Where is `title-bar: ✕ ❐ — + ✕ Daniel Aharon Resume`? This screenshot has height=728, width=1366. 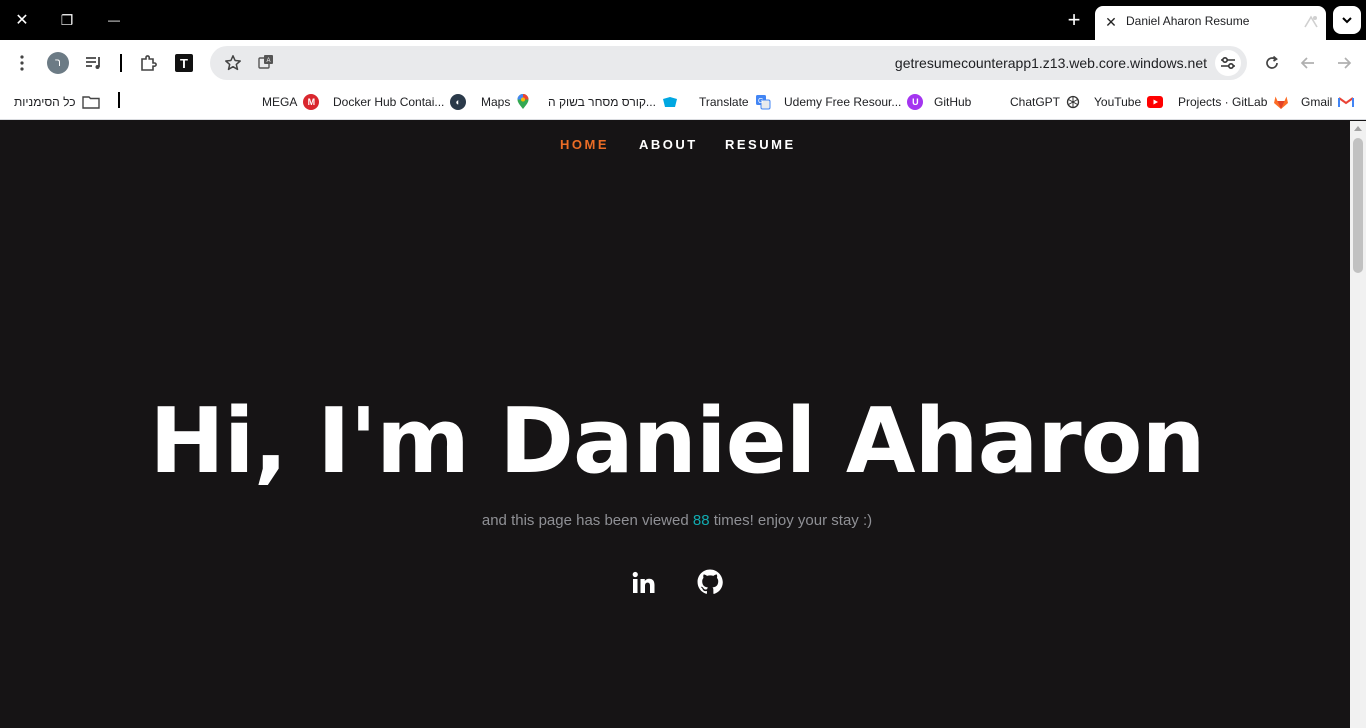
title-bar: ✕ ❐ — + ✕ Daniel Aharon Resume is located at coordinates (683, 20).